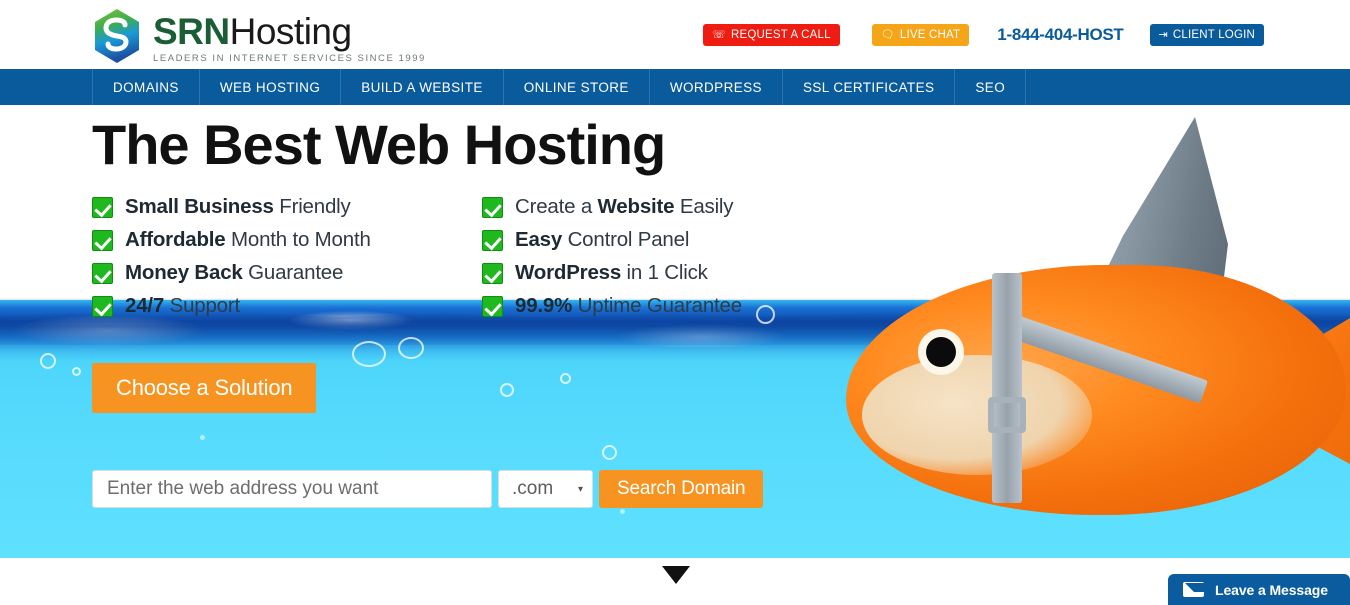 The width and height of the screenshot is (1350, 605). I want to click on feature-text: Money Back Guarantee, so click(234, 273).